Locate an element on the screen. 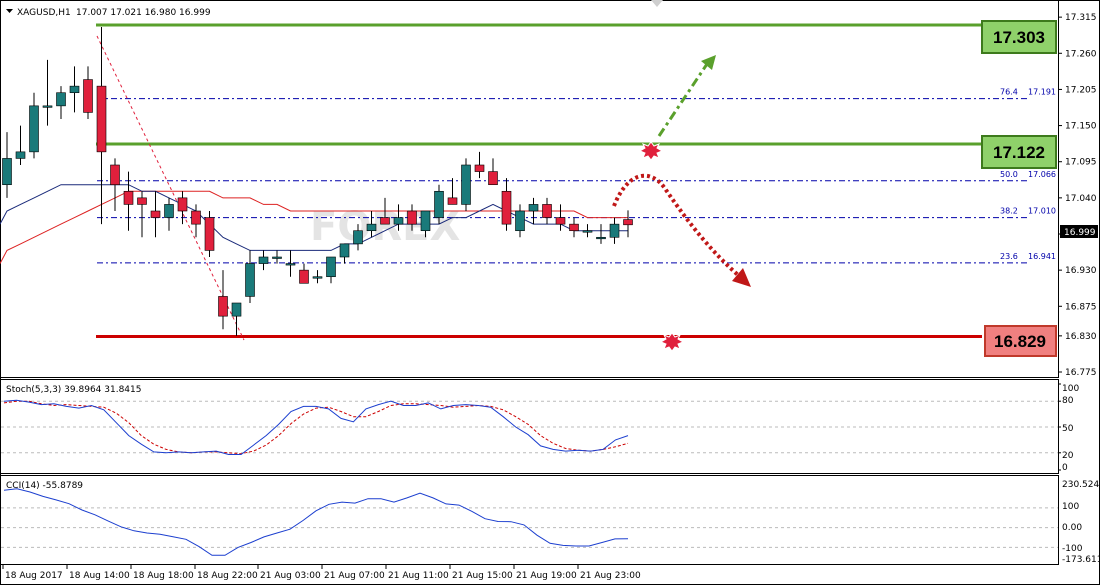 This screenshot has height=585, width=1100. fib-pct-label: 38.2 is located at coordinates (1009, 211).